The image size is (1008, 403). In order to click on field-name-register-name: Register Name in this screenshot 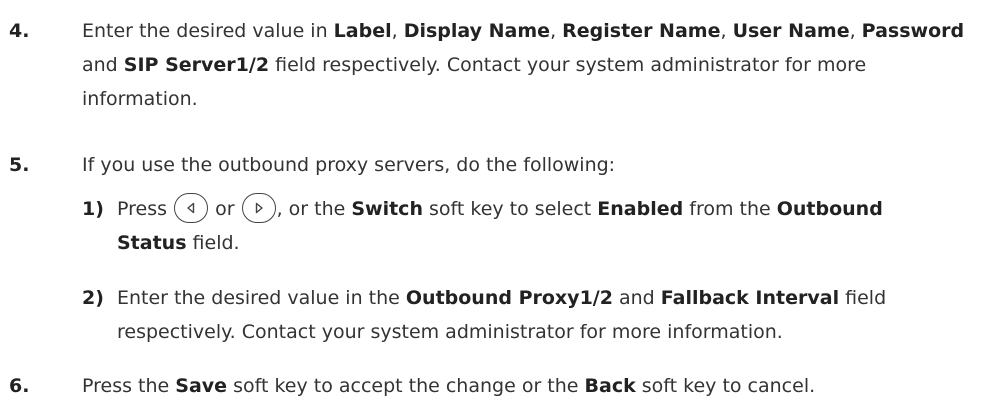, I will do `click(641, 31)`.